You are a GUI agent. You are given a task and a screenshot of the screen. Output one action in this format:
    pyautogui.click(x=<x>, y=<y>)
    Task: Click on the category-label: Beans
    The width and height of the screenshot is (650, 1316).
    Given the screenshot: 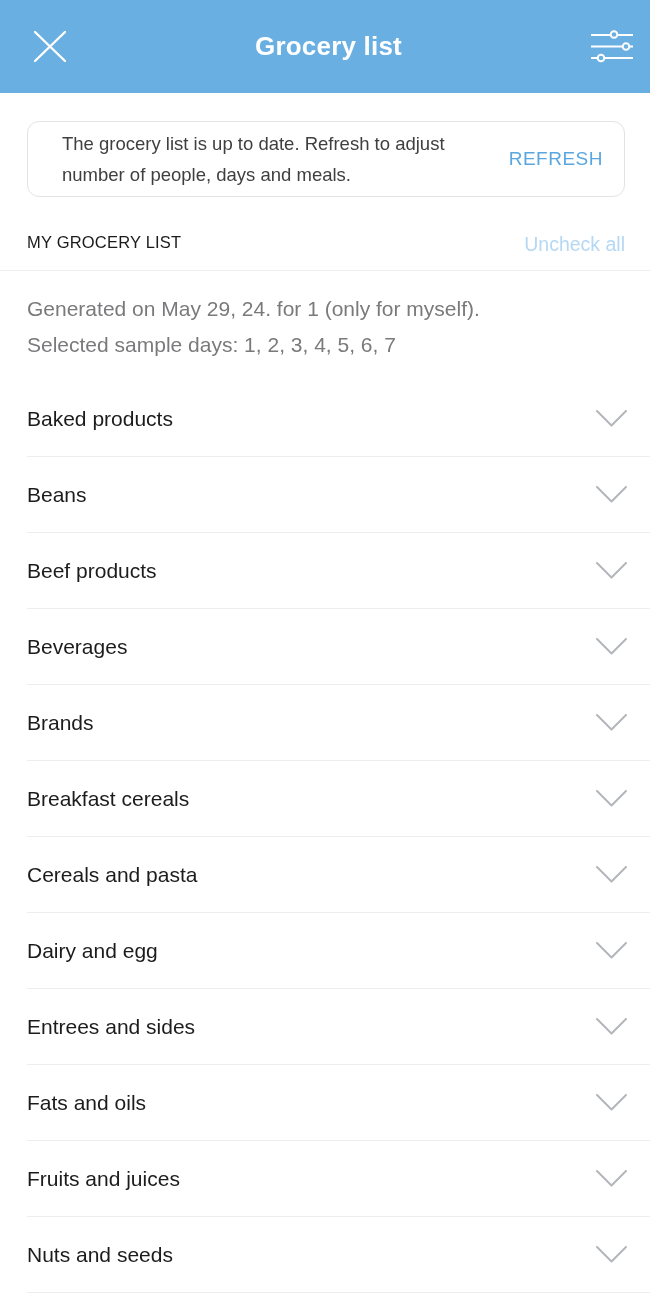 What is the action you would take?
    pyautogui.click(x=57, y=494)
    